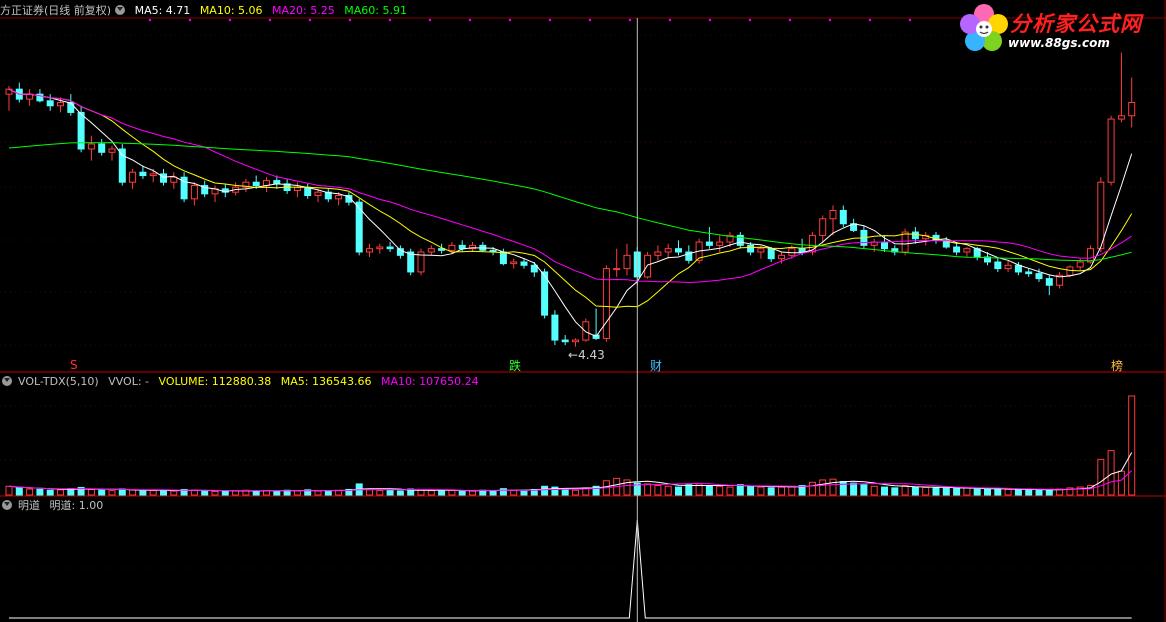 The height and width of the screenshot is (622, 1166). What do you see at coordinates (586, 355) in the screenshot?
I see `low-price-label: ←4.43` at bounding box center [586, 355].